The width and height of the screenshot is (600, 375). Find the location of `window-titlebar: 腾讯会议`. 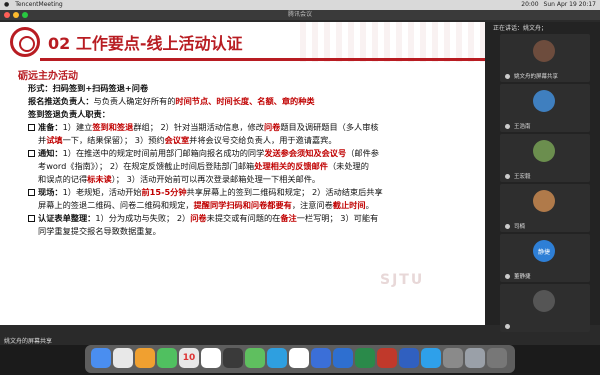

window-titlebar: 腾讯会议 is located at coordinates (300, 15).